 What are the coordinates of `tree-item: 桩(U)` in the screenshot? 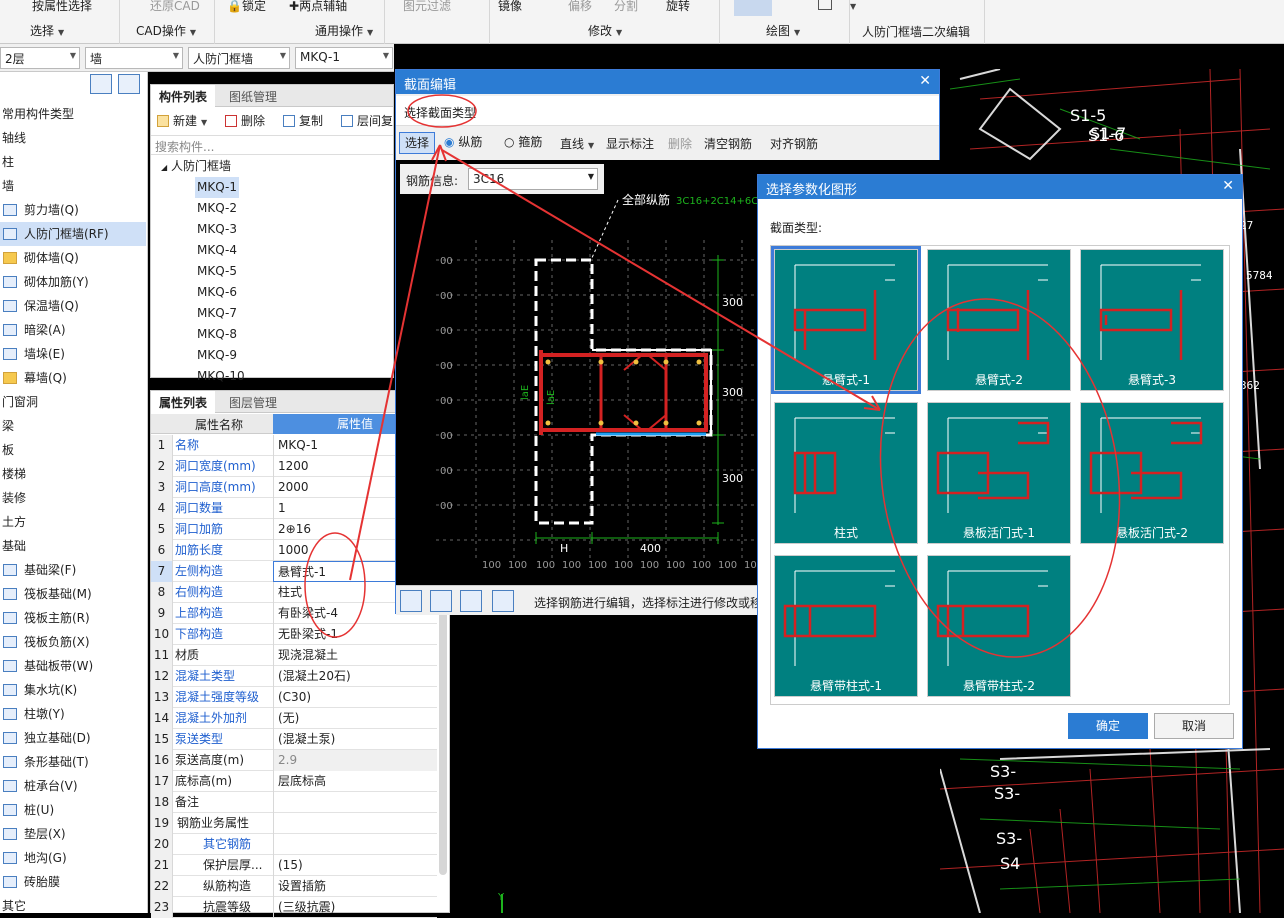 It's located at (27, 810).